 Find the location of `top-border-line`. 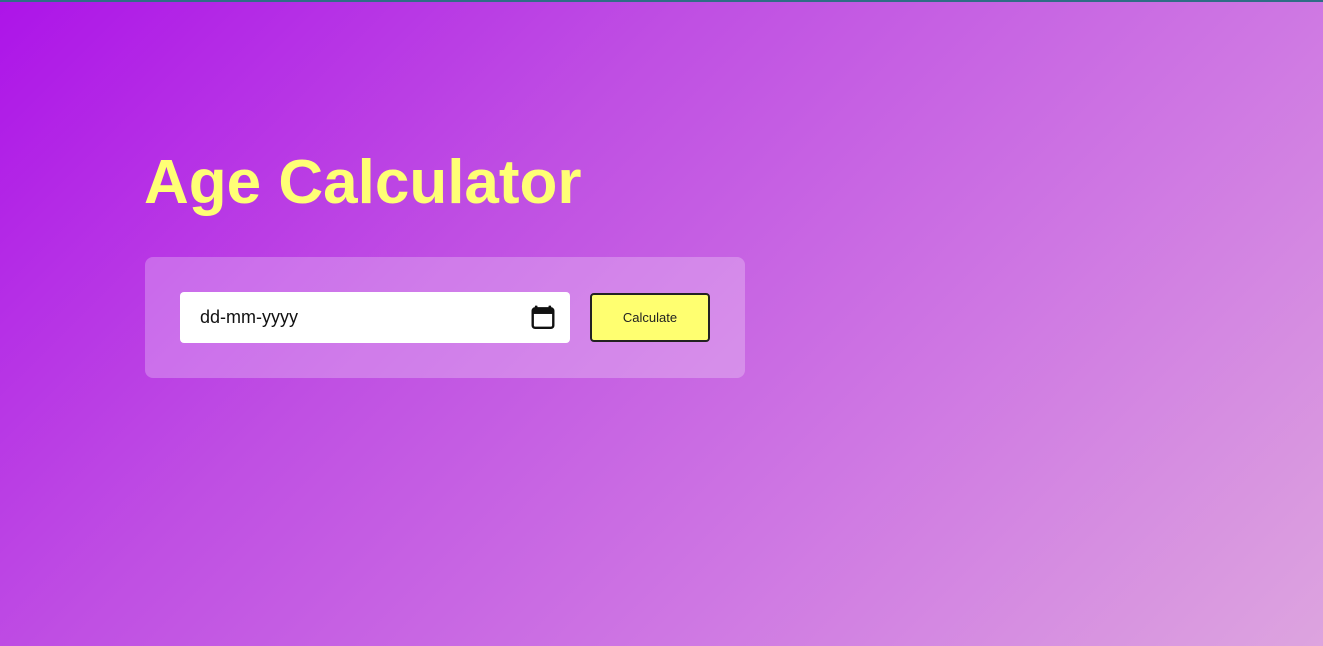

top-border-line is located at coordinates (661, 1).